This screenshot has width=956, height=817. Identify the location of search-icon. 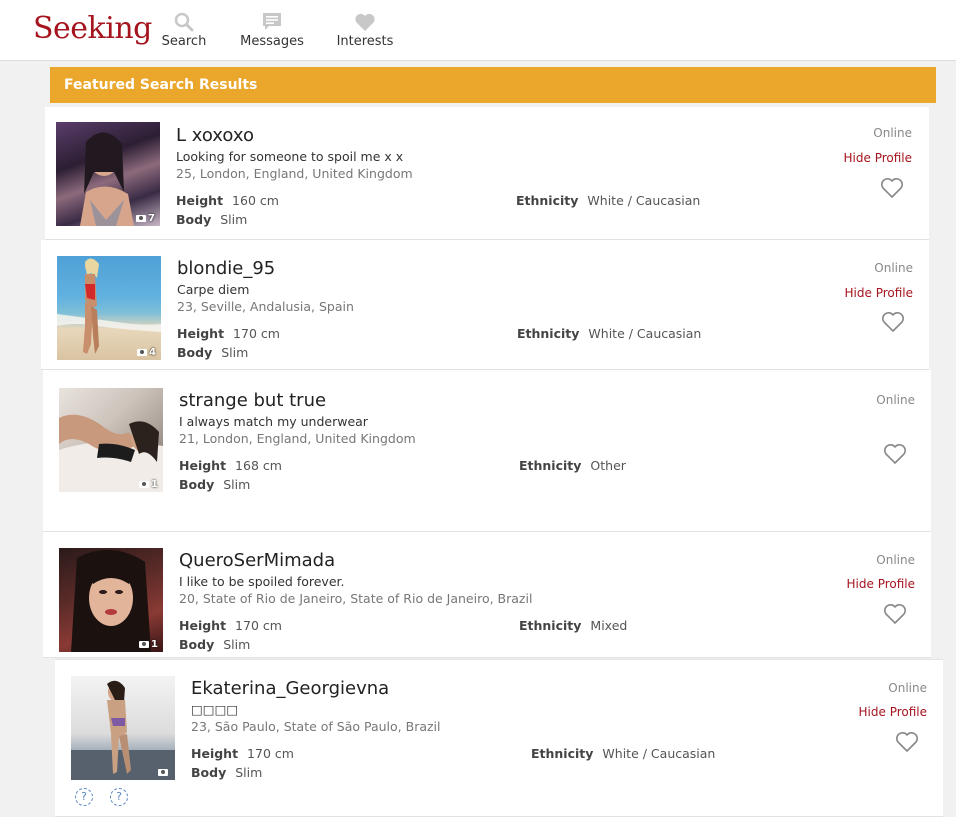
(184, 22).